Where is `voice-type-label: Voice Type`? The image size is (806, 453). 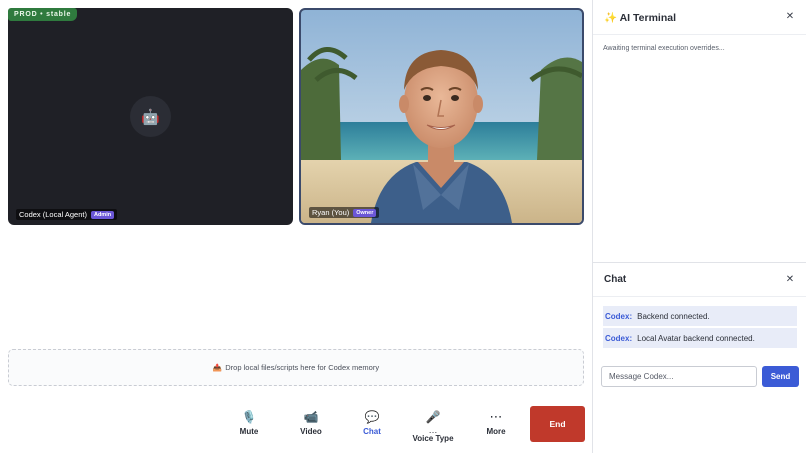
voice-type-label: Voice Type is located at coordinates (433, 438).